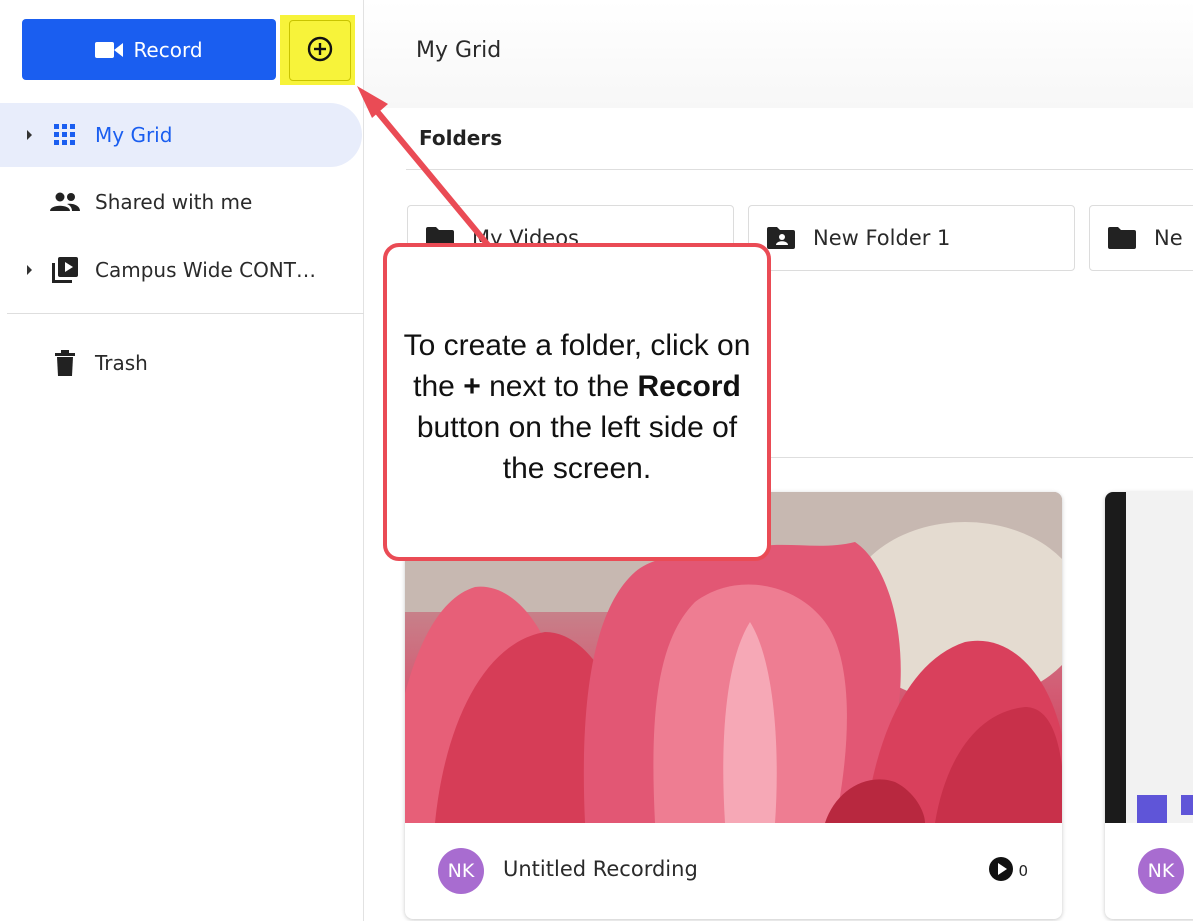 Image resolution: width=1193 pixels, height=921 pixels. Describe the element at coordinates (689, 386) in the screenshot. I see `callout-record: Record` at that location.